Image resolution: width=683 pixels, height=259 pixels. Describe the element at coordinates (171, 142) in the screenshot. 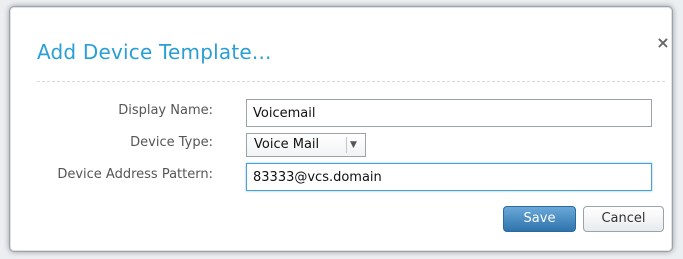

I see `device-type-label: Device Type:` at that location.